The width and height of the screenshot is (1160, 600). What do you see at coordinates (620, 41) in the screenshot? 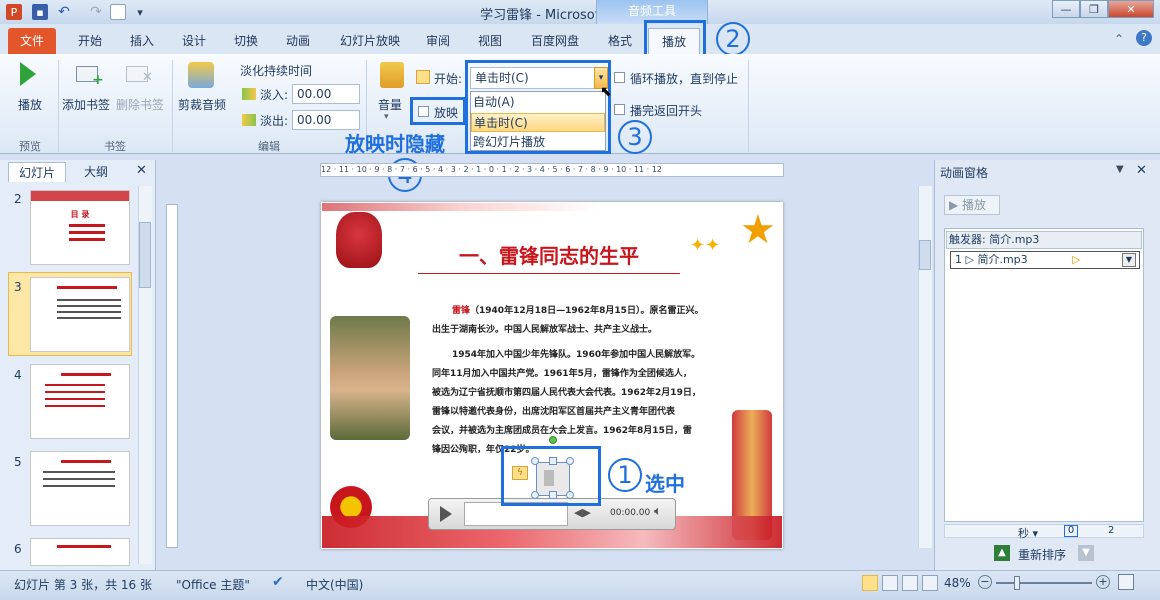
I see `tab-format: 格式` at bounding box center [620, 41].